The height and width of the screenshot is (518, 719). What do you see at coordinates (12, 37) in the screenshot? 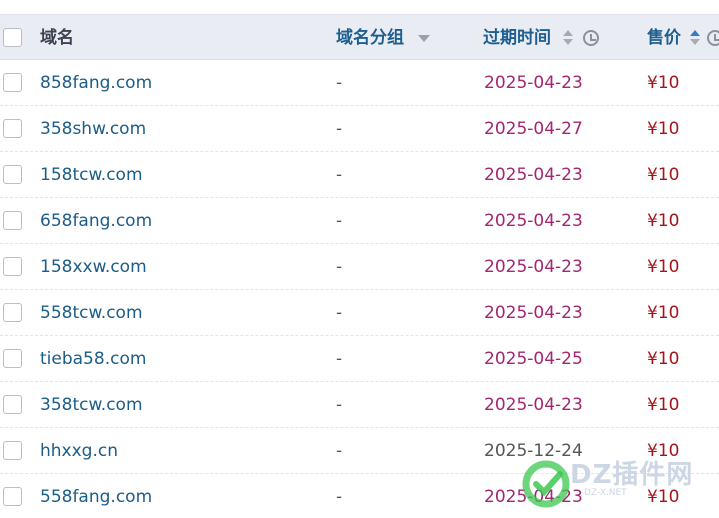
I see `select-all-checkbox` at bounding box center [12, 37].